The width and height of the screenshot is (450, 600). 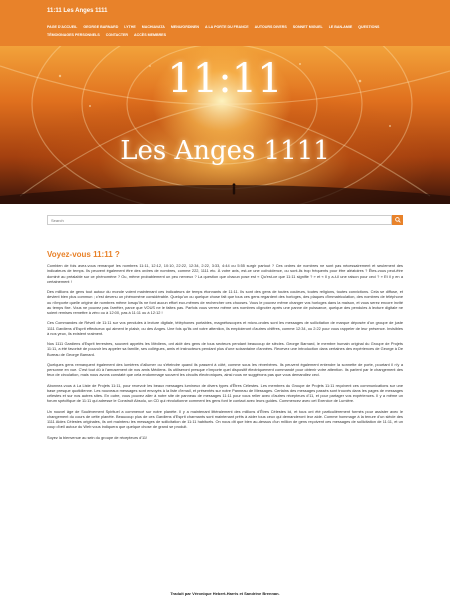 I want to click on nav-item-temoignages: TÉMOIGNAGES PERSONNELS, so click(x=73, y=35).